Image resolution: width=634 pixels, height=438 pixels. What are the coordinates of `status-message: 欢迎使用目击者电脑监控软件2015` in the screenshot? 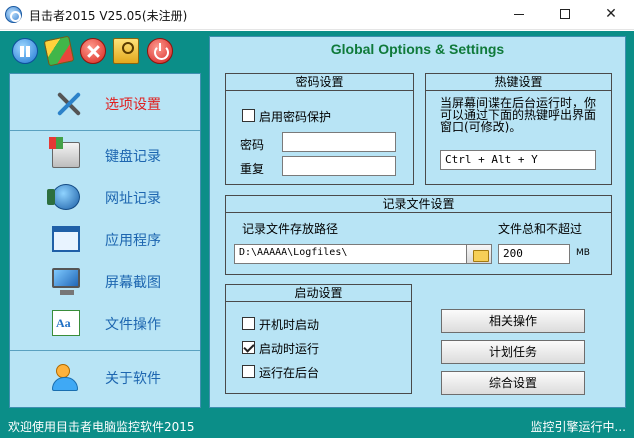 It's located at (101, 427).